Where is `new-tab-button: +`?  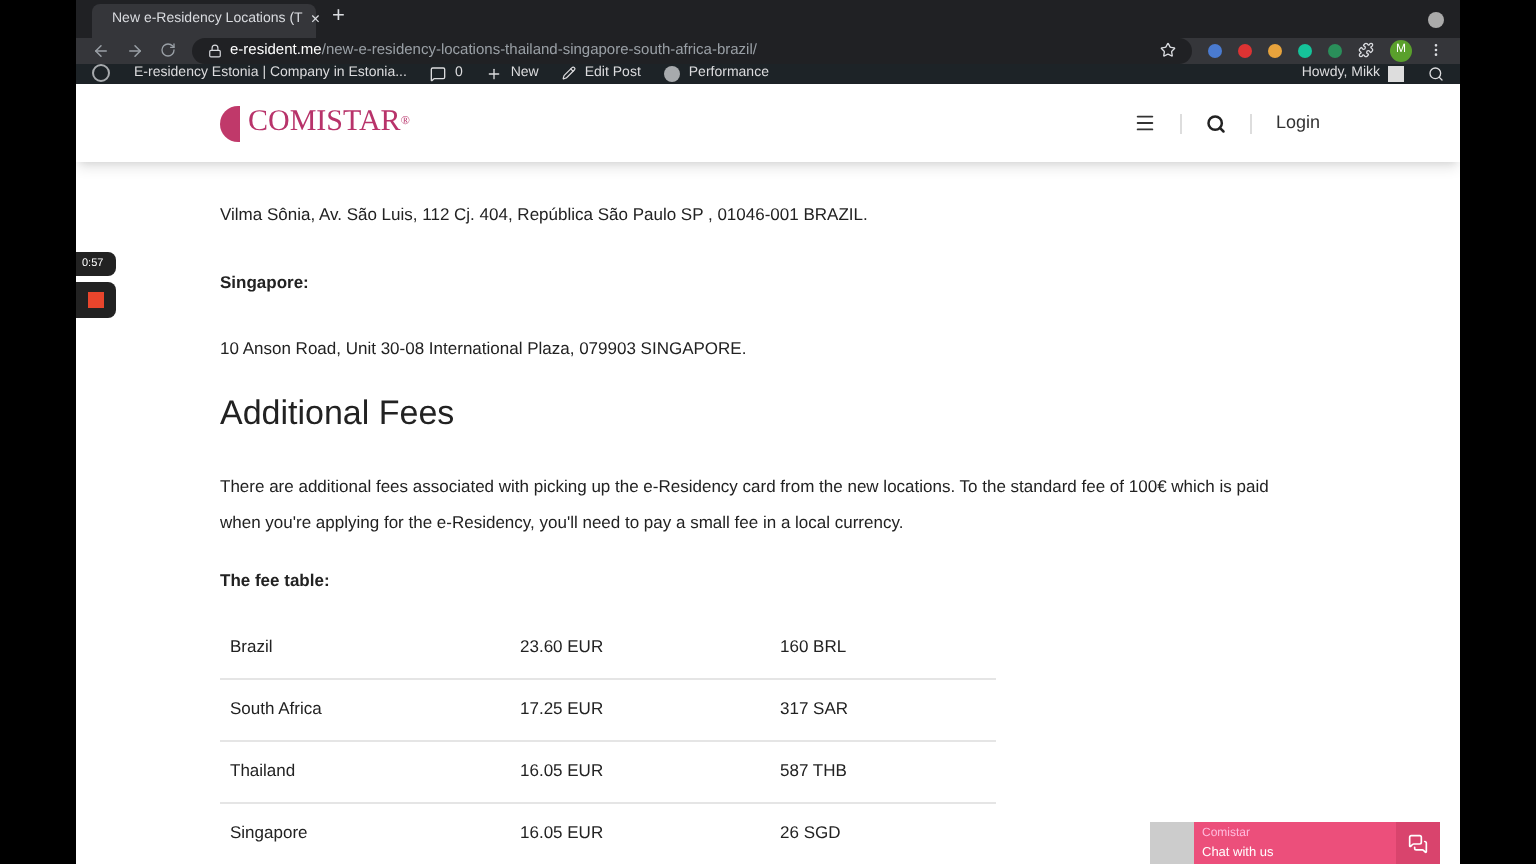
new-tab-button: + is located at coordinates (338, 16).